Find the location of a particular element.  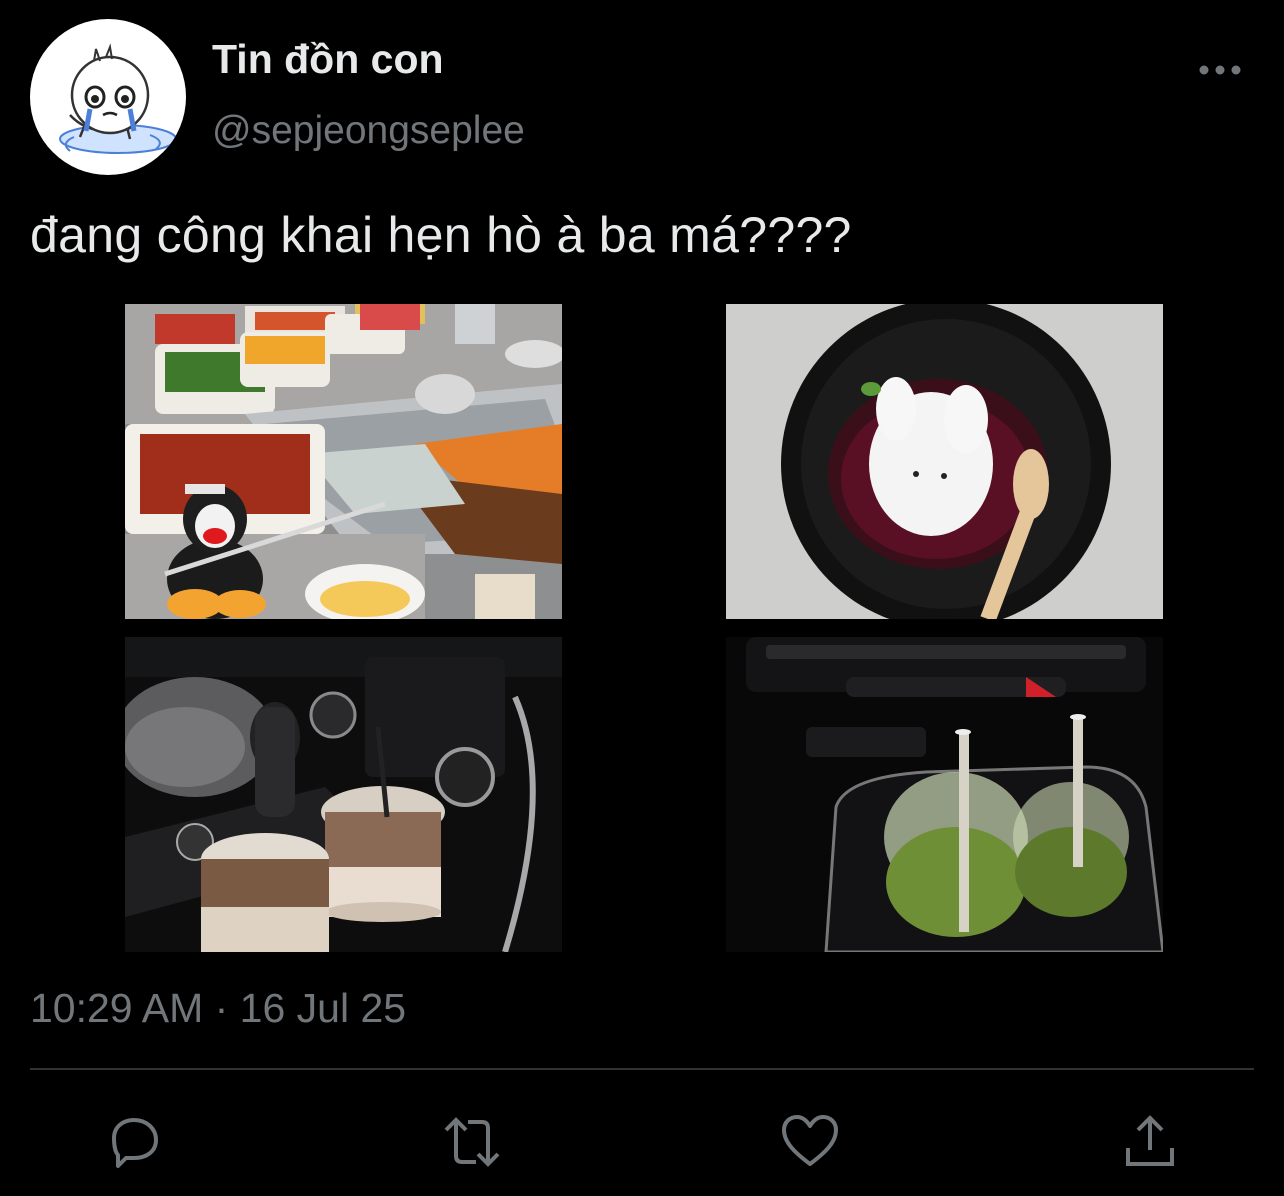

media-photo-hotpot is located at coordinates (343, 461).